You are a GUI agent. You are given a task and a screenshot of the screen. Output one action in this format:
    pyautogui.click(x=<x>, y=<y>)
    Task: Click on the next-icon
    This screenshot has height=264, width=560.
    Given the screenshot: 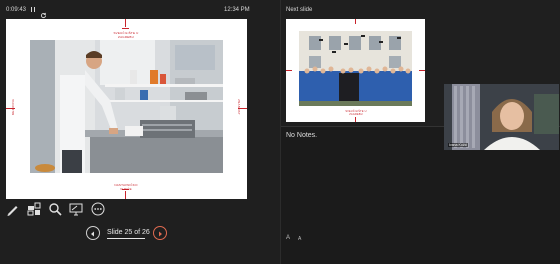 What is the action you would take?
    pyautogui.click(x=160, y=233)
    